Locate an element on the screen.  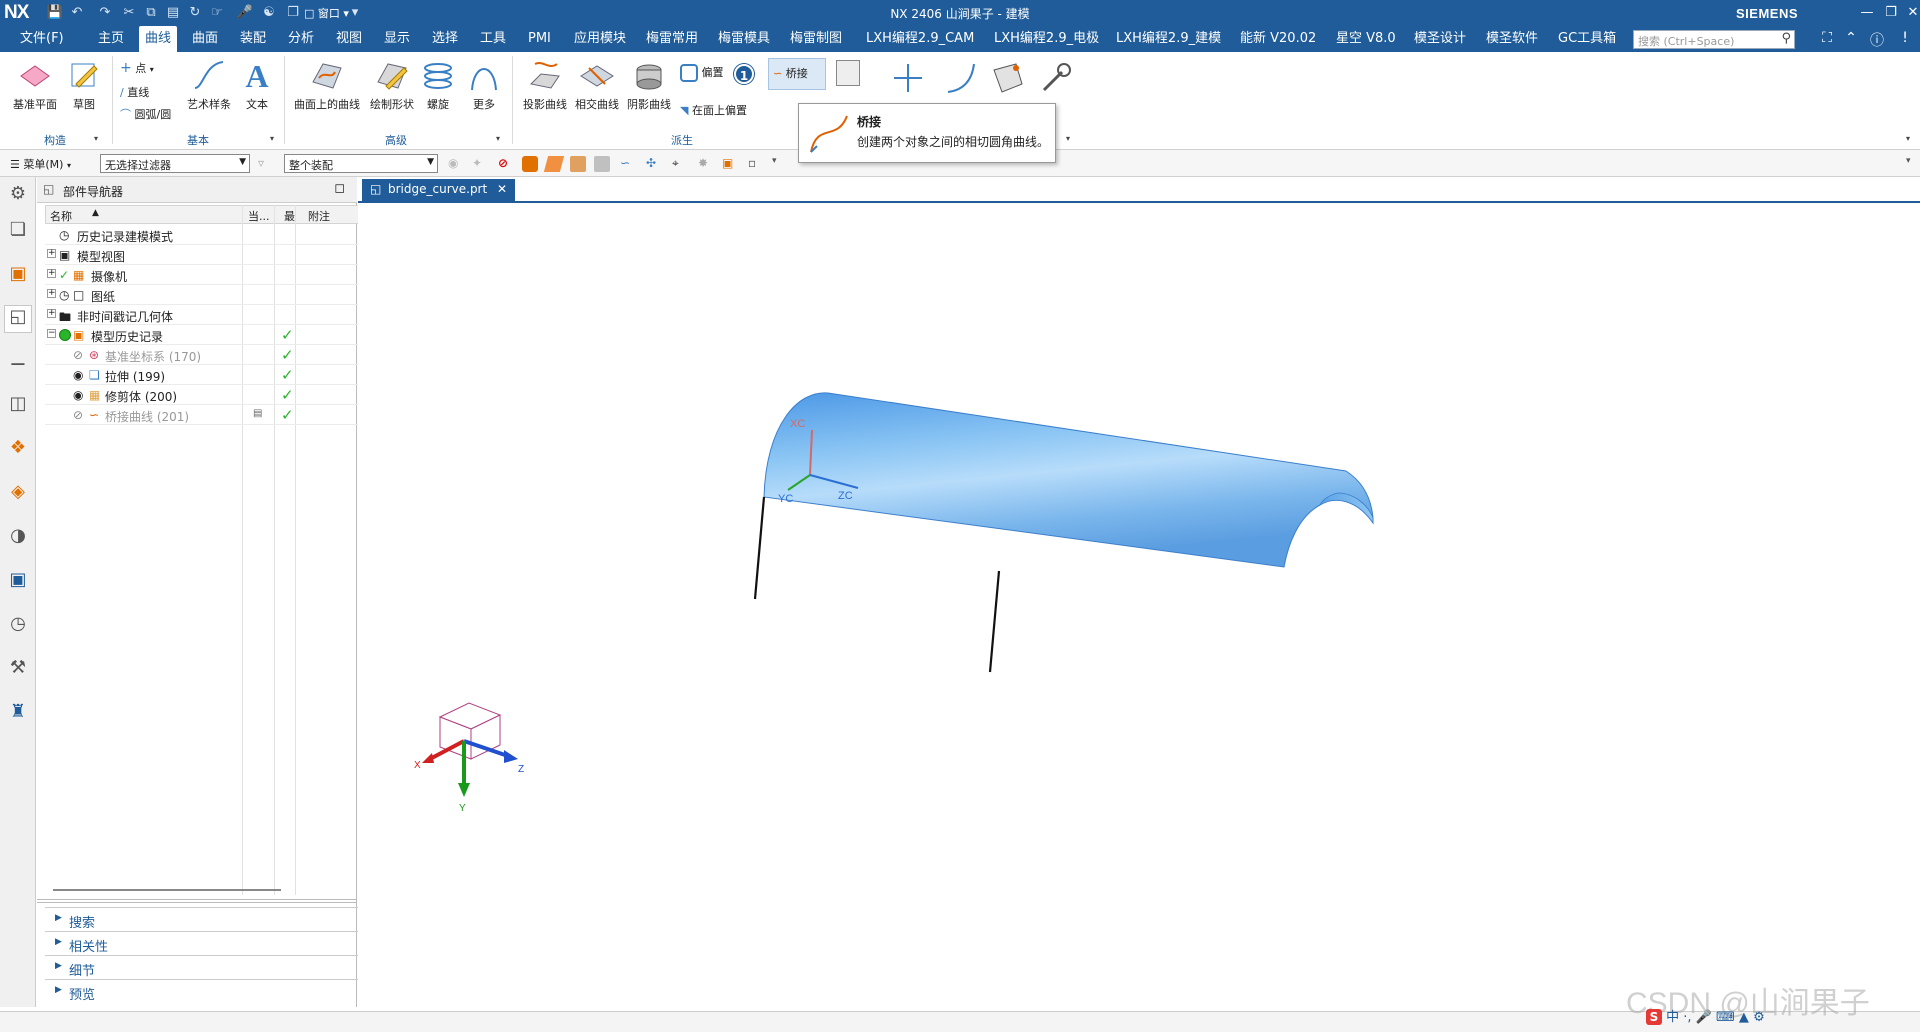
cut-icon: ✂ is located at coordinates (129, 13).